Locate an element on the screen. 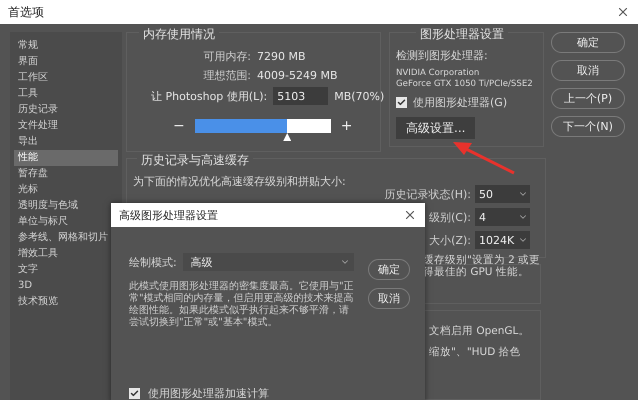 The width and height of the screenshot is (638, 400). sidebar-item: 工具 is located at coordinates (66, 94).